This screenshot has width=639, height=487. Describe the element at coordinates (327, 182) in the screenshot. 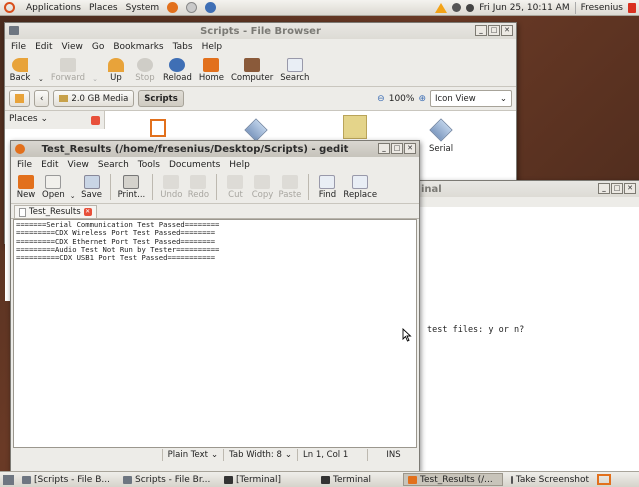

I see `find-icon` at that location.